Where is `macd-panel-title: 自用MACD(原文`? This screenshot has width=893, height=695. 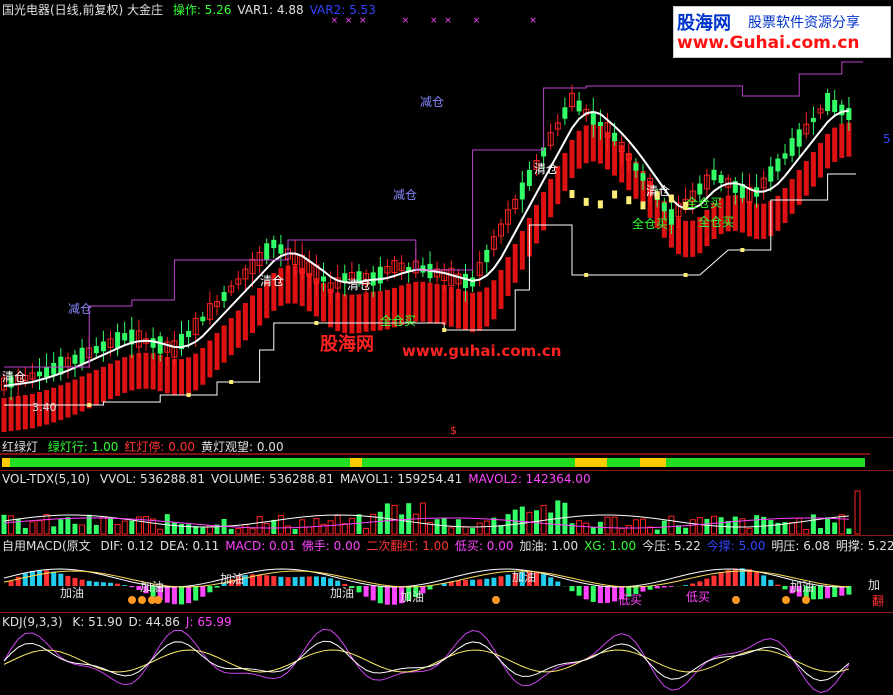 macd-panel-title: 自用MACD(原文 is located at coordinates (46, 546).